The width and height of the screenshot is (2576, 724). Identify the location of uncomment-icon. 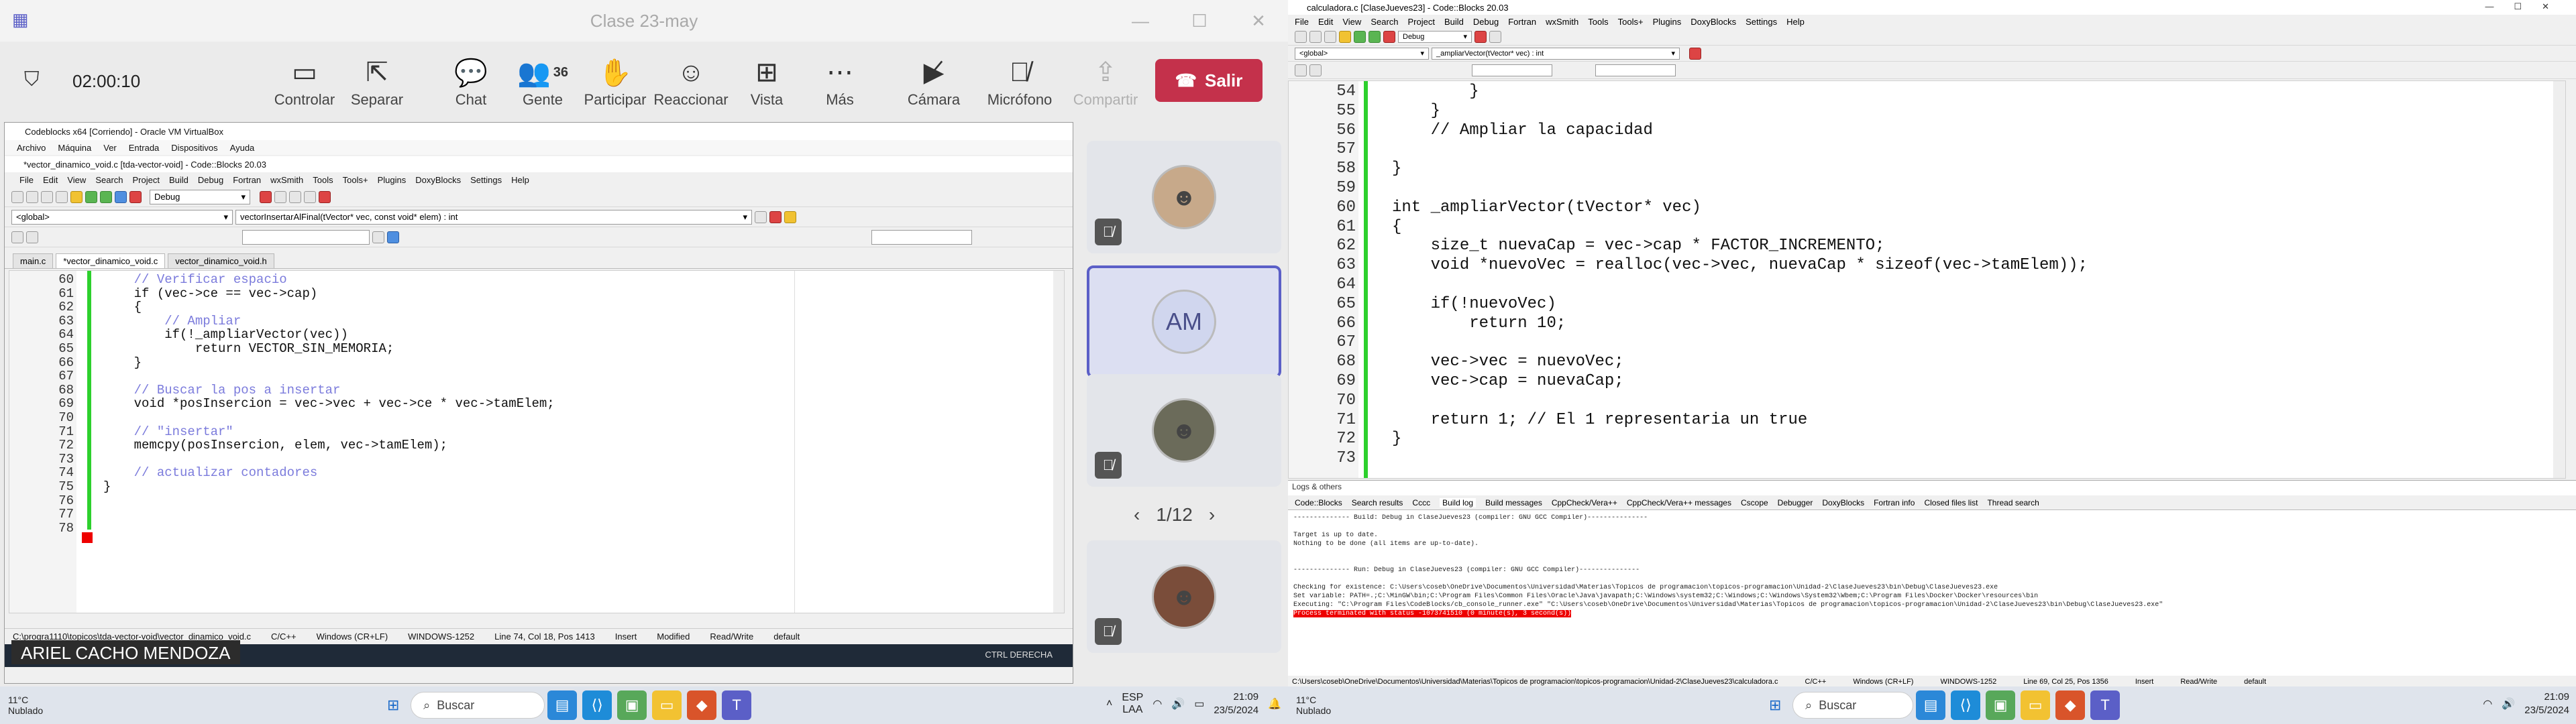
(1315, 70).